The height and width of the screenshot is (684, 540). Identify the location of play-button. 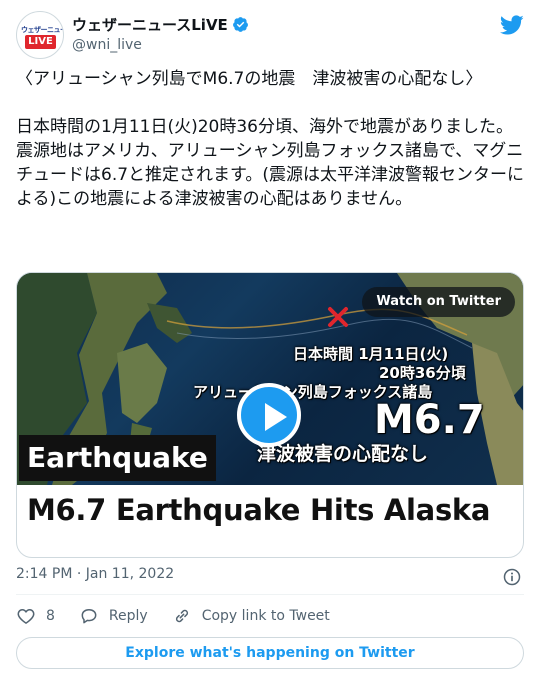
(269, 415).